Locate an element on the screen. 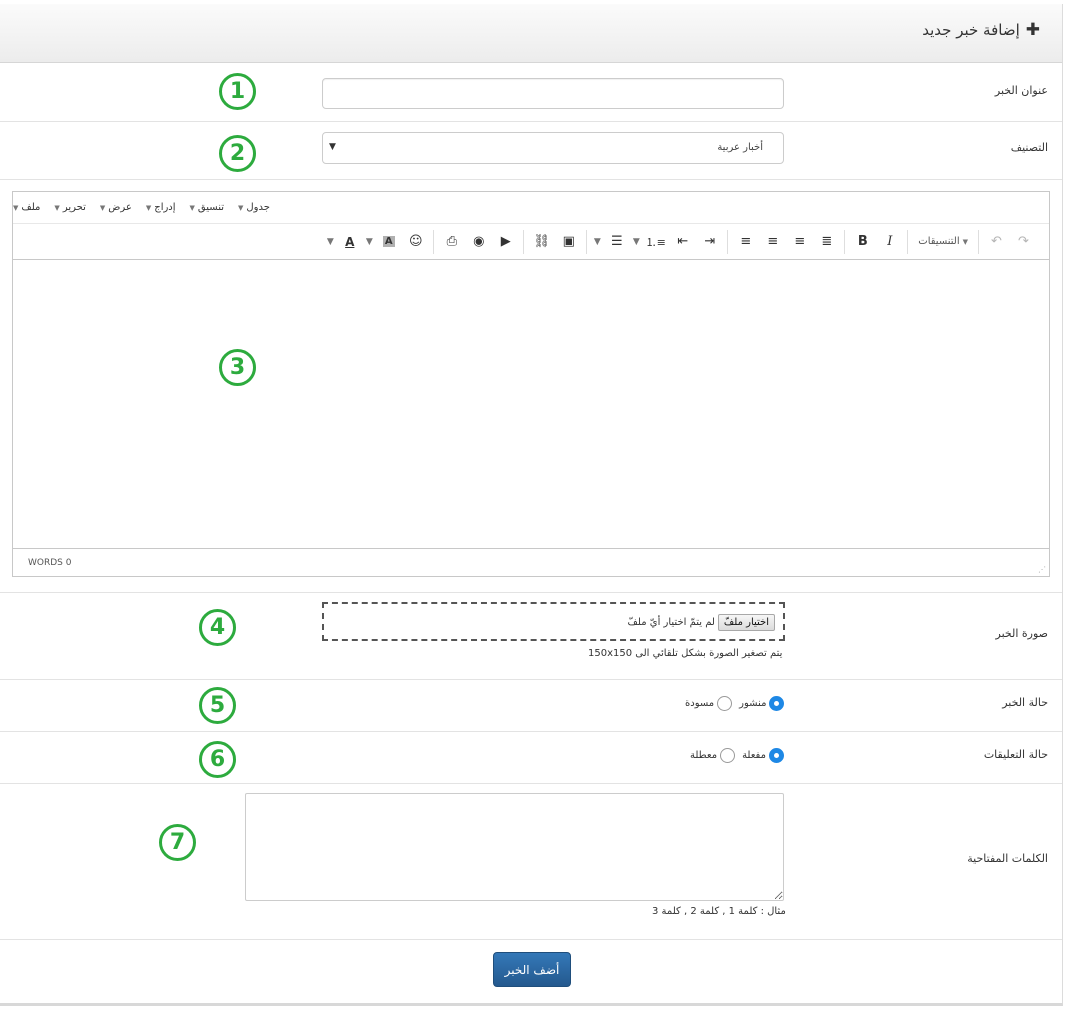 This screenshot has width=1067, height=1014. panel-header: ✚ إضافة خبر جديد is located at coordinates (531, 33).